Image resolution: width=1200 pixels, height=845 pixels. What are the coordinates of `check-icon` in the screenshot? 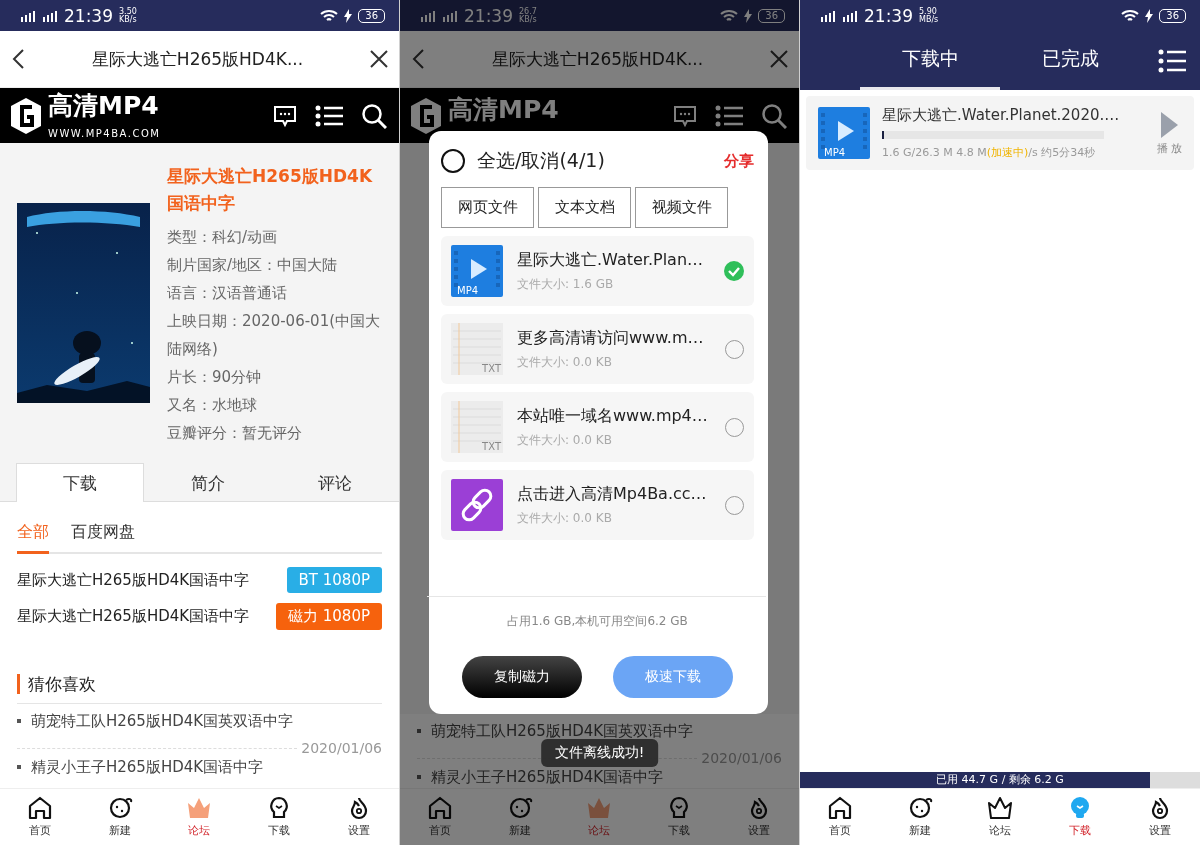 It's located at (734, 271).